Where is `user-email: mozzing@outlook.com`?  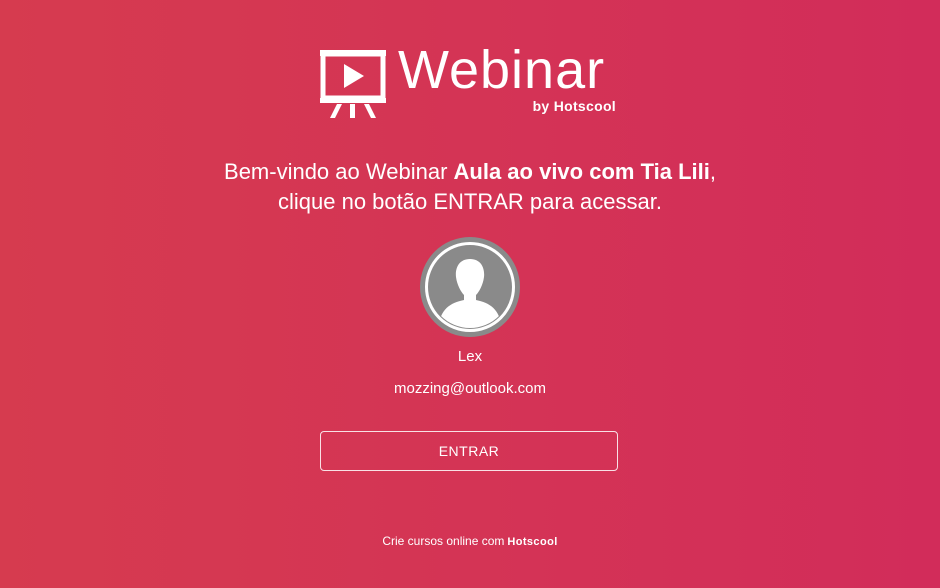 user-email: mozzing@outlook.com is located at coordinates (470, 388).